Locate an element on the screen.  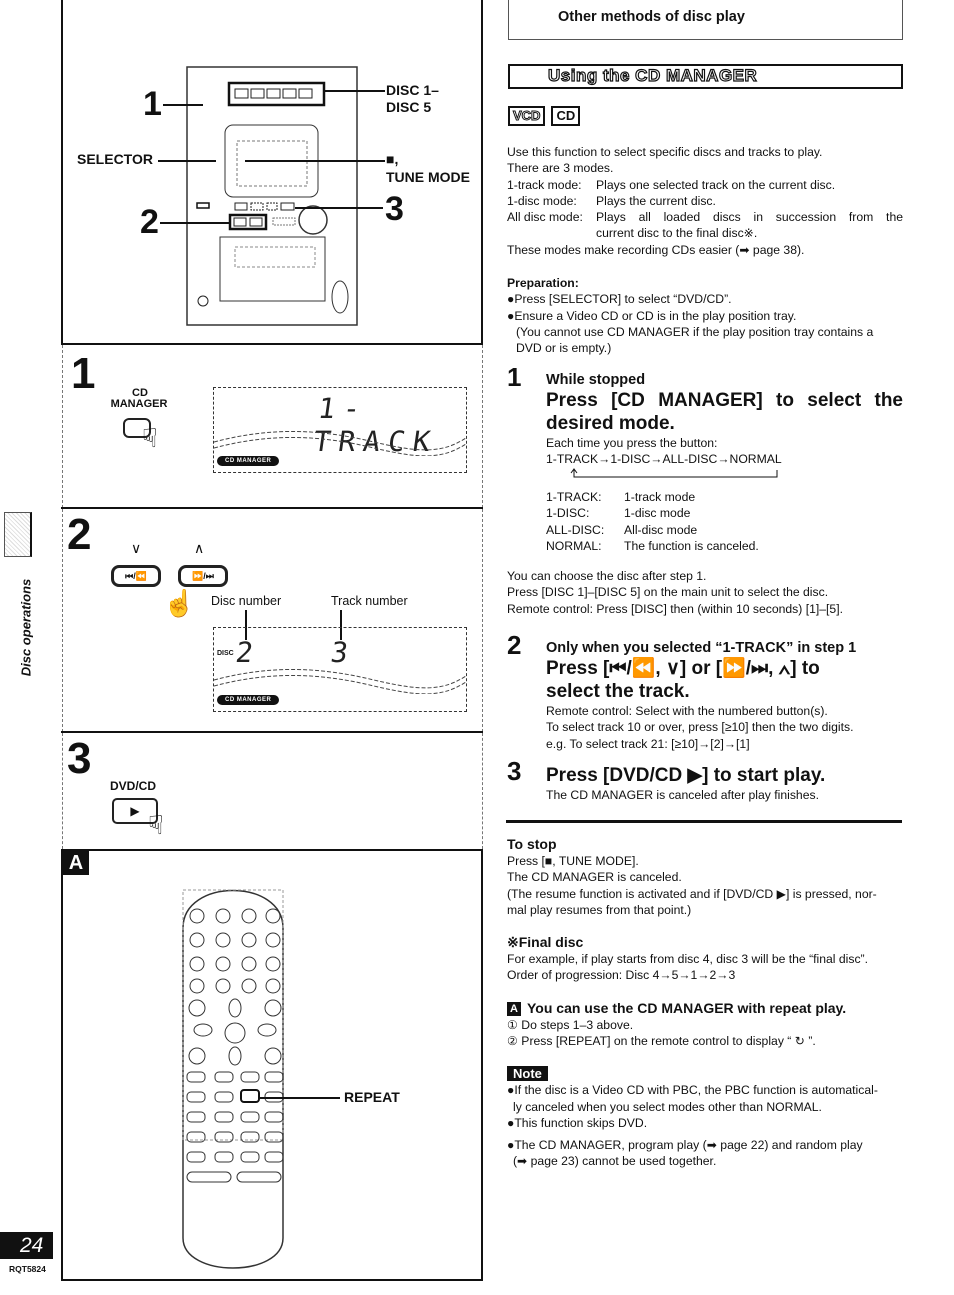
prev-skip-button: ⏮/⏪ is located at coordinates (136, 576).